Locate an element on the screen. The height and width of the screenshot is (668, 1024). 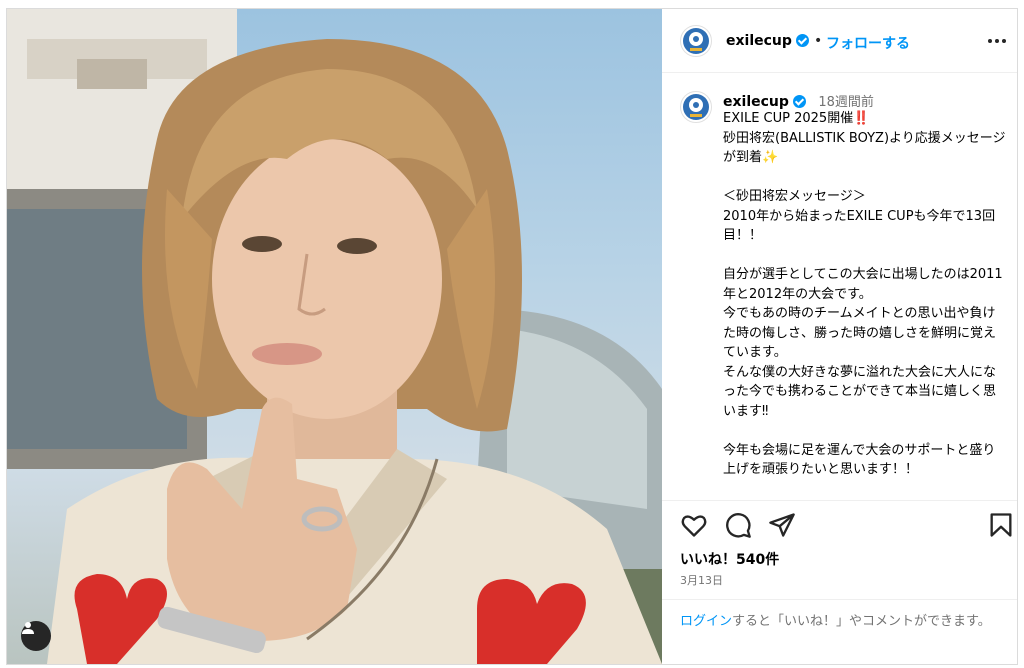
action-bar is located at coordinates (839, 526).